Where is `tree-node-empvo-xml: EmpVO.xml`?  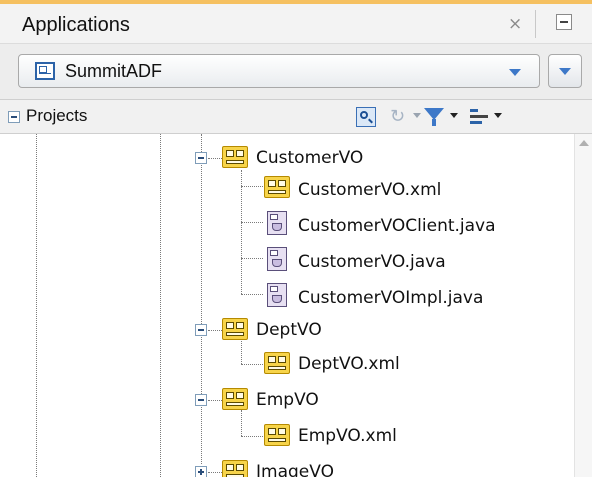
tree-node-empvo-xml: EmpVO.xml is located at coordinates (287, 437).